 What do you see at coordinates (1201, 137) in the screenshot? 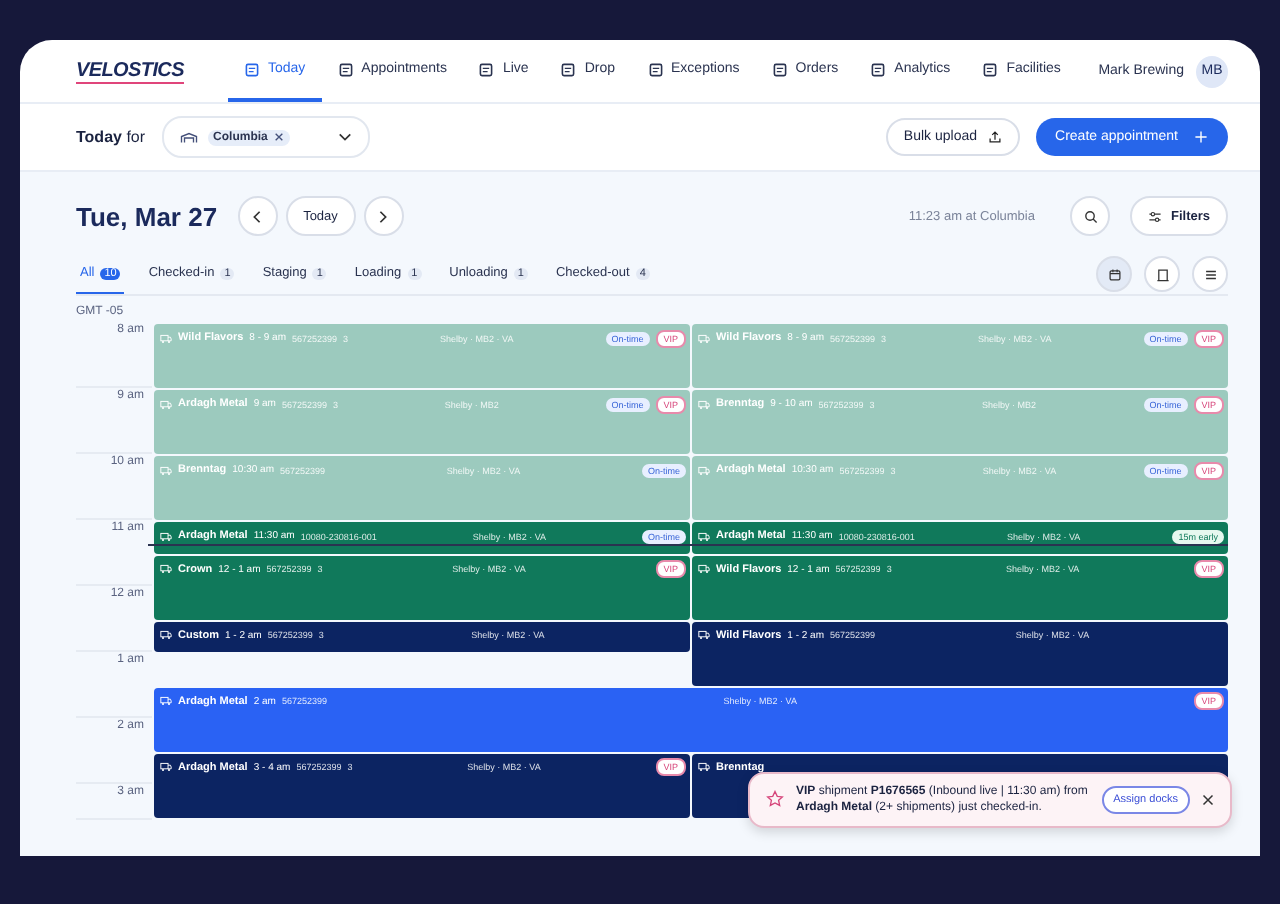
I see `plus-icon` at bounding box center [1201, 137].